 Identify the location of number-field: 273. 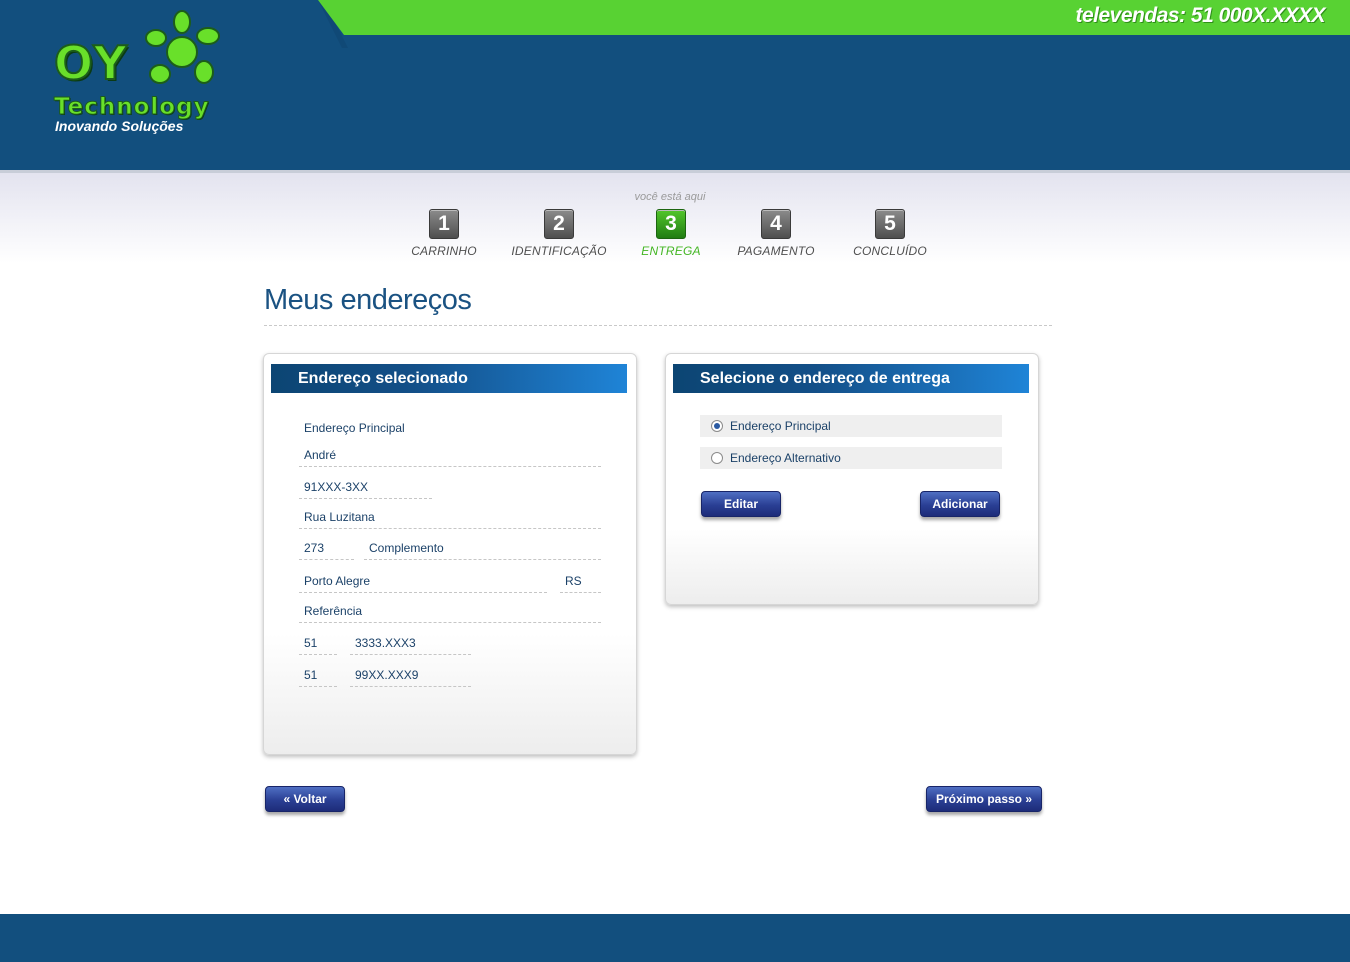
(326, 549).